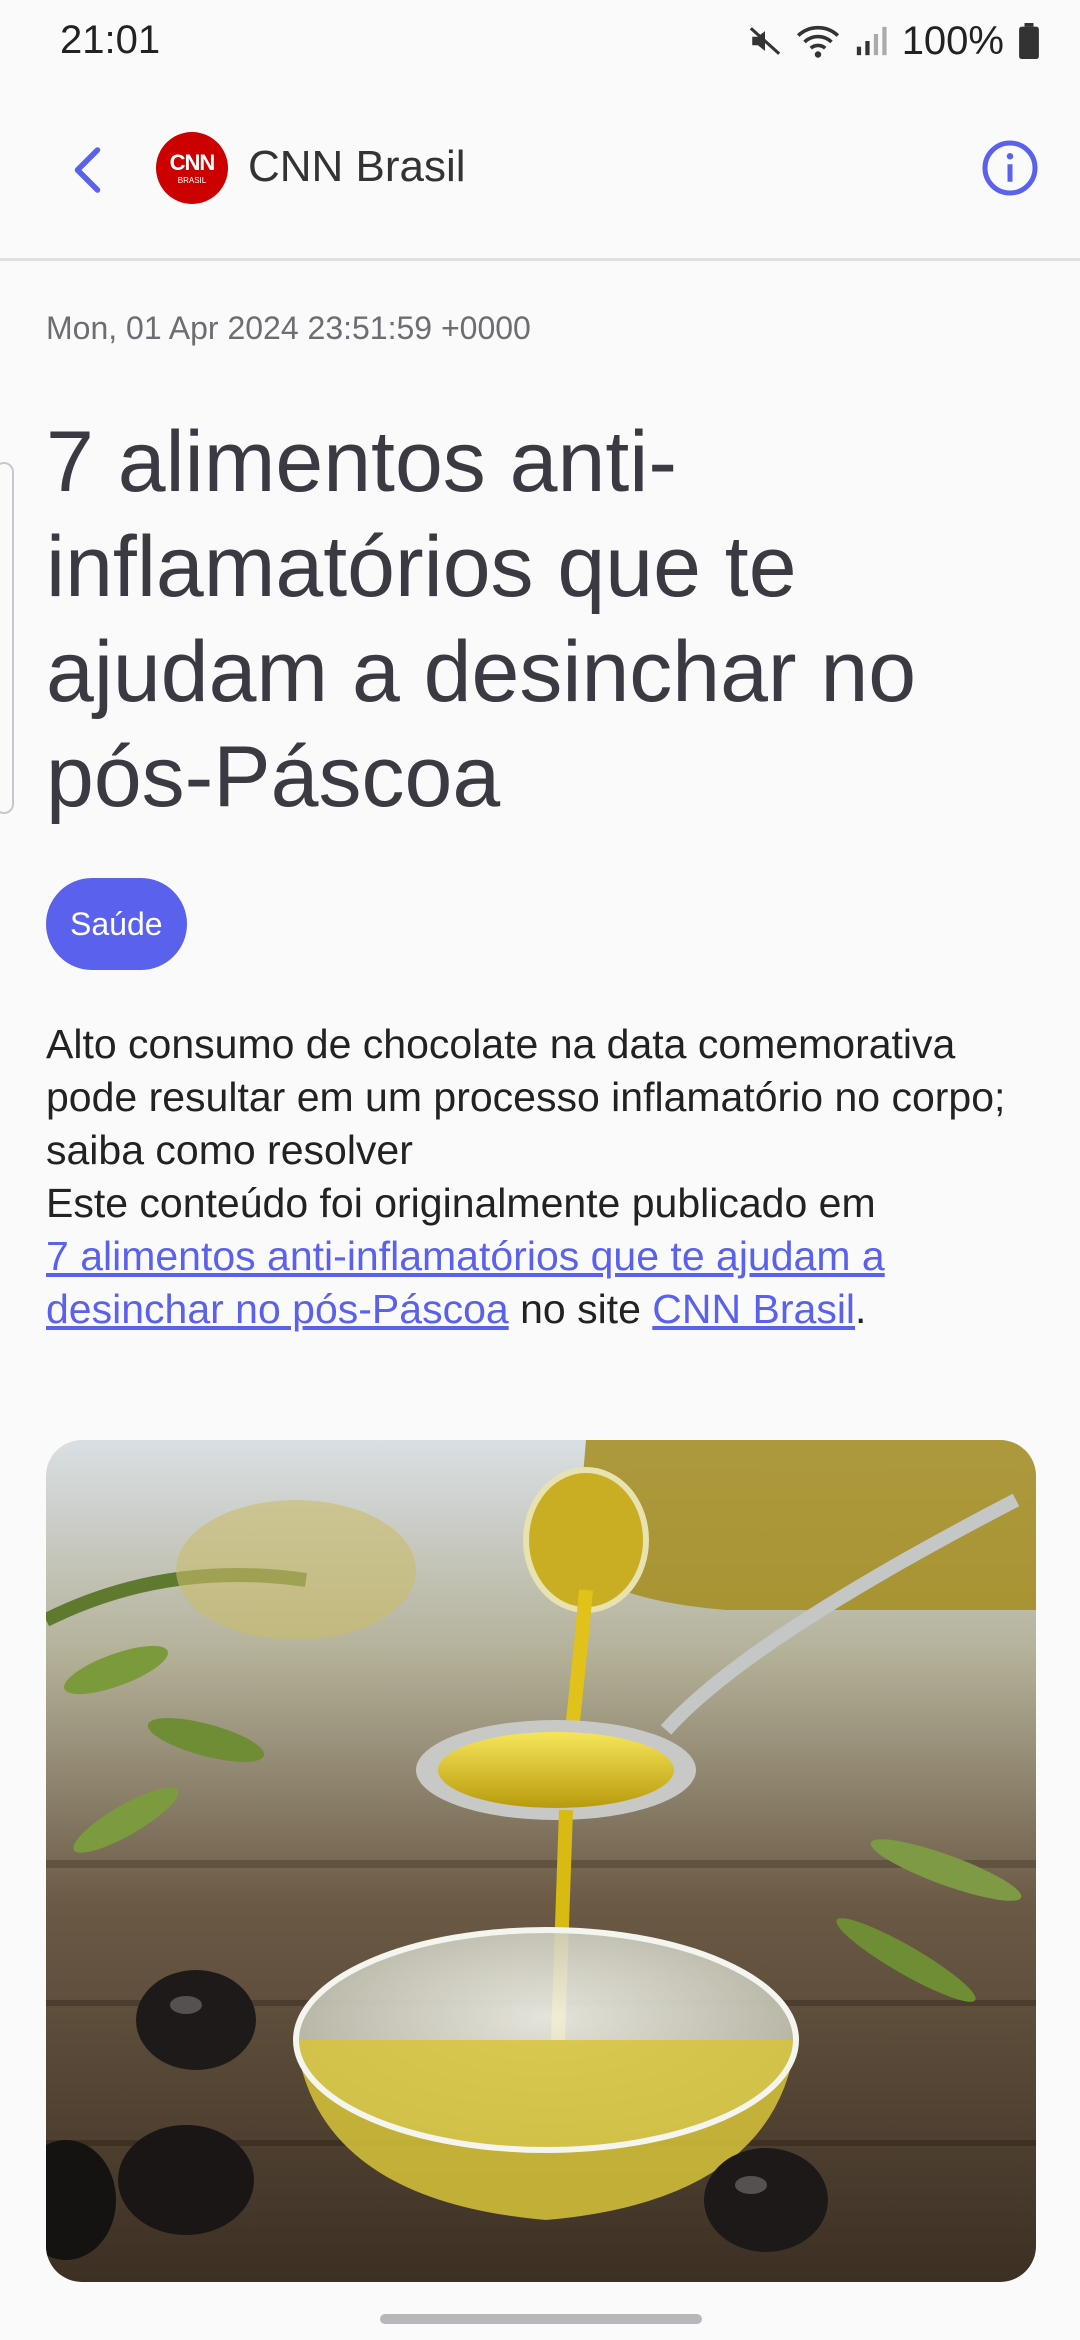 The image size is (1080, 2340). Describe the element at coordinates (192, 162) in the screenshot. I see `logo-text: CNN` at that location.